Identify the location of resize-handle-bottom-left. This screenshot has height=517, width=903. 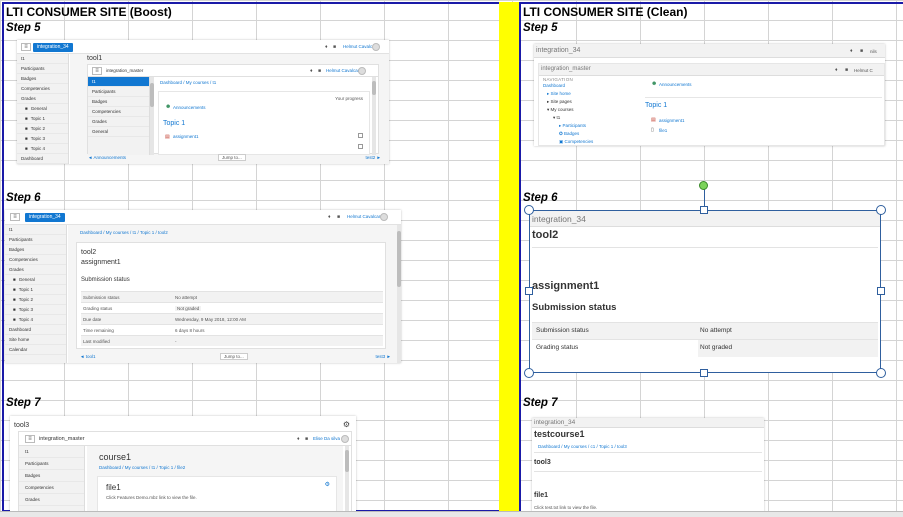
(529, 373).